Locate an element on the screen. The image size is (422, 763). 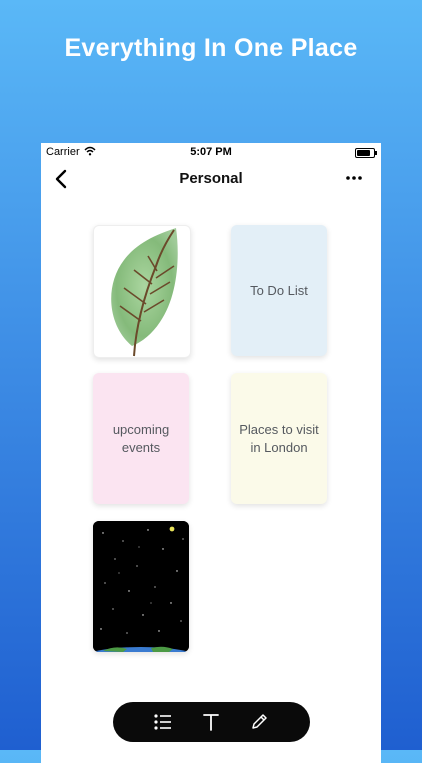
note-card-leaf-drawing is located at coordinates (142, 291).